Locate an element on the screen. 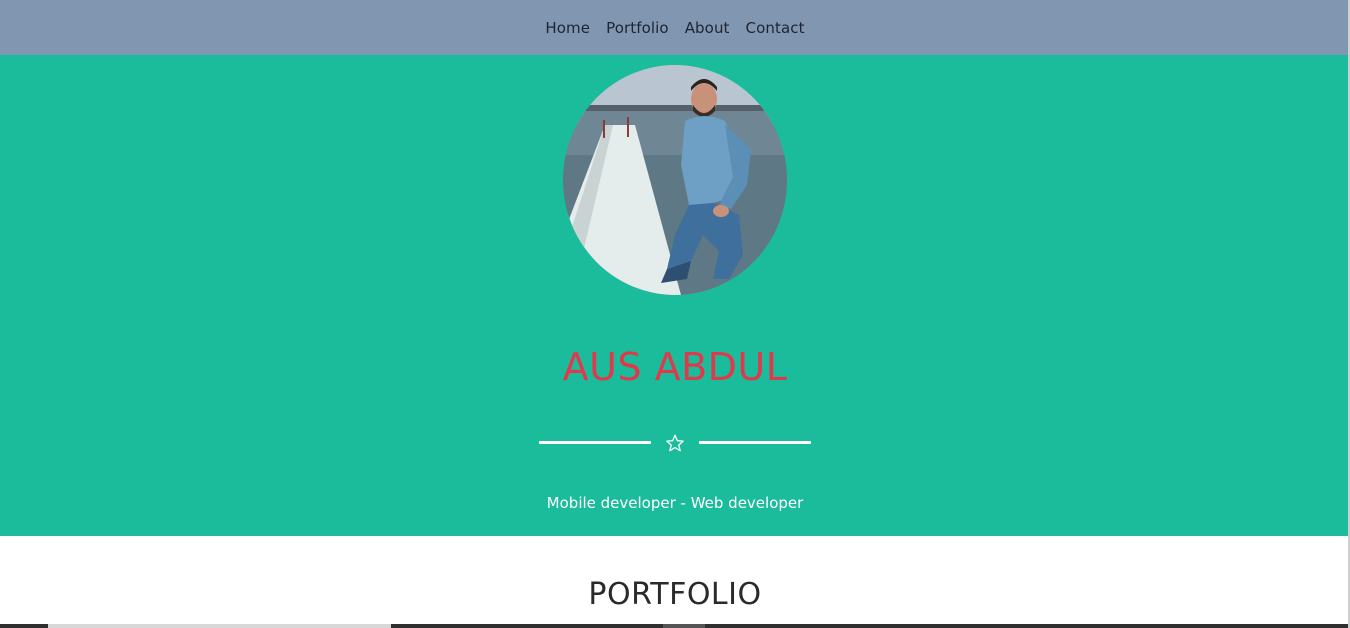 The width and height of the screenshot is (1350, 628). divider-left-line is located at coordinates (595, 442).